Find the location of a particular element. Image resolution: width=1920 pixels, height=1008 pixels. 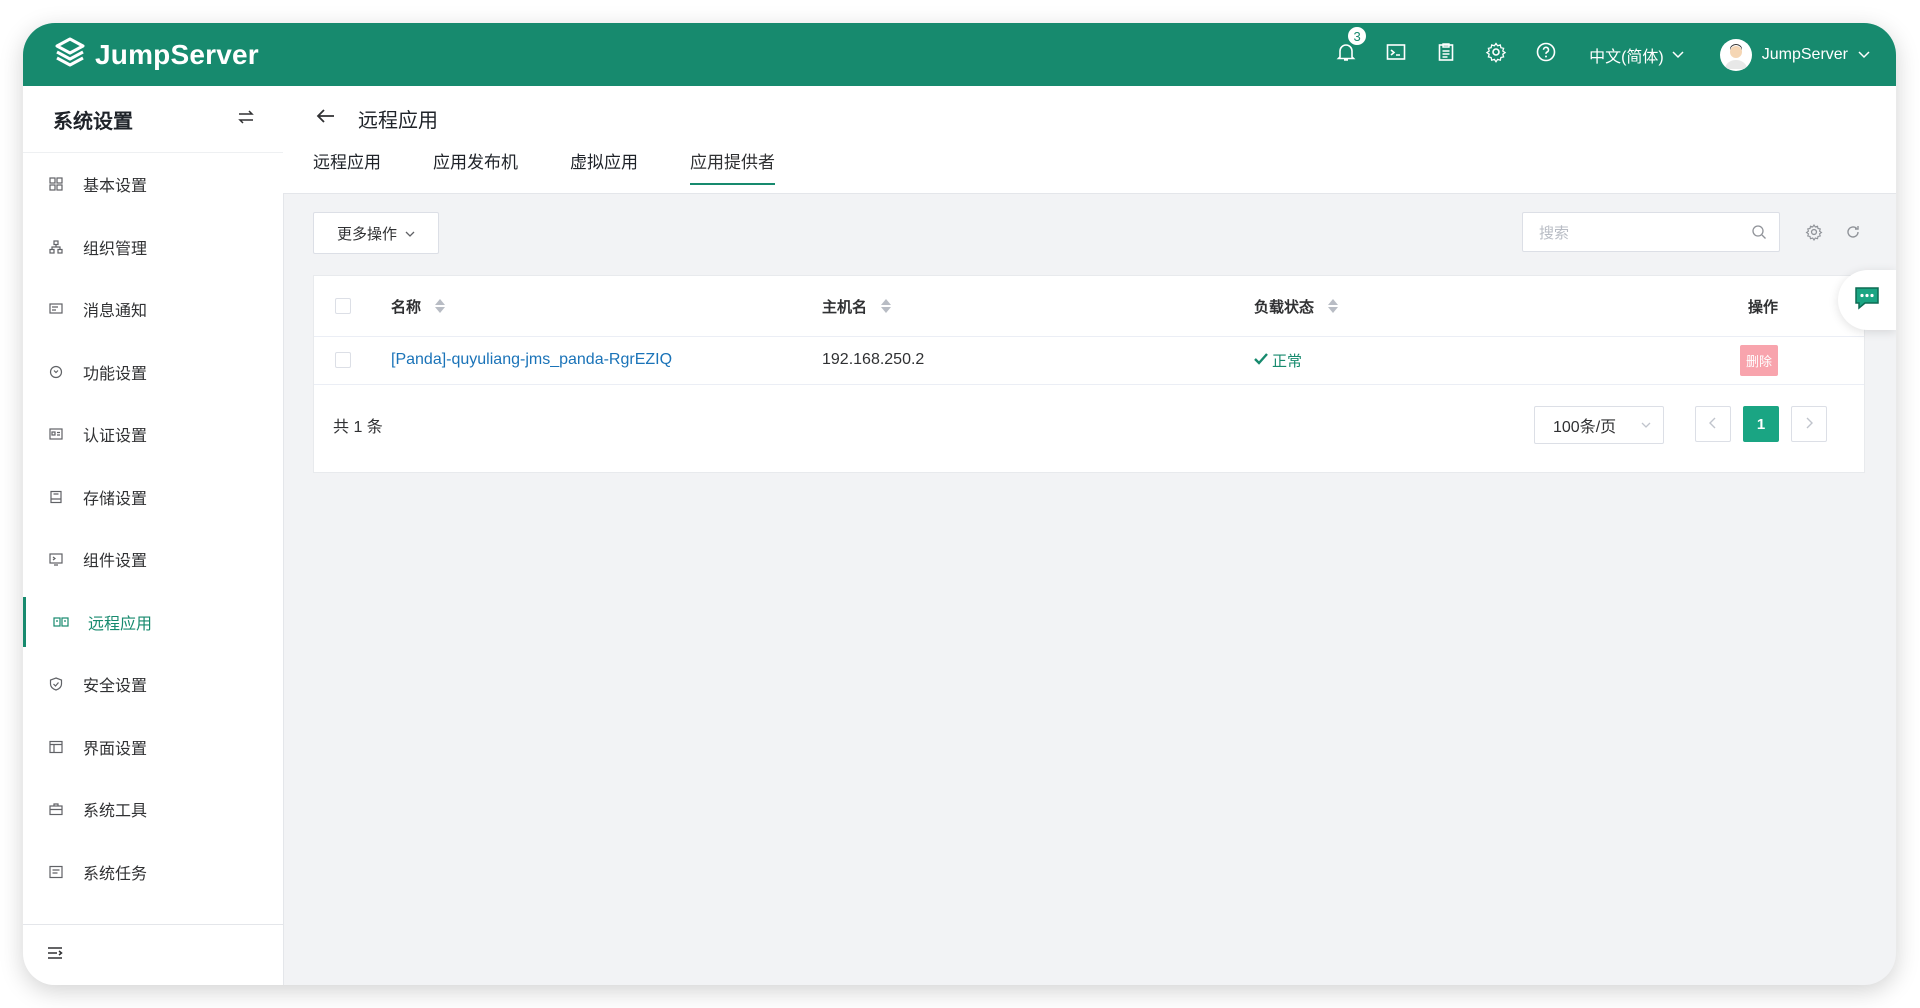

notification-badge: 3 is located at coordinates (1357, 36).